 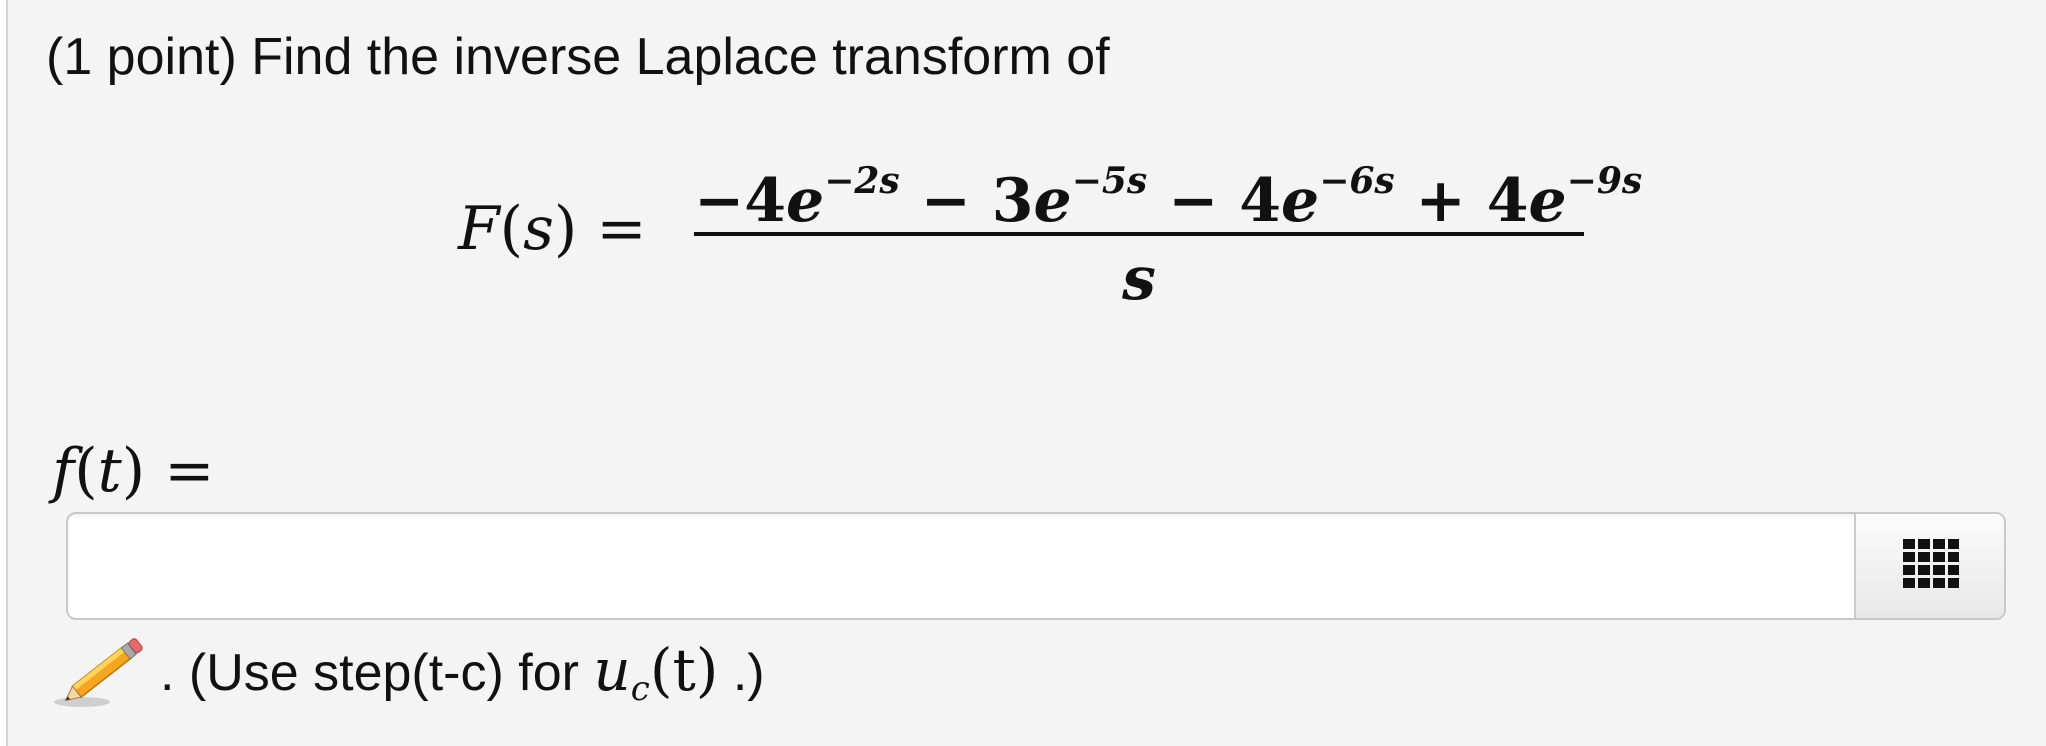 I want to click on hint-text: . (Use step(t-c) for uc(t) .), so click(x=462, y=679).